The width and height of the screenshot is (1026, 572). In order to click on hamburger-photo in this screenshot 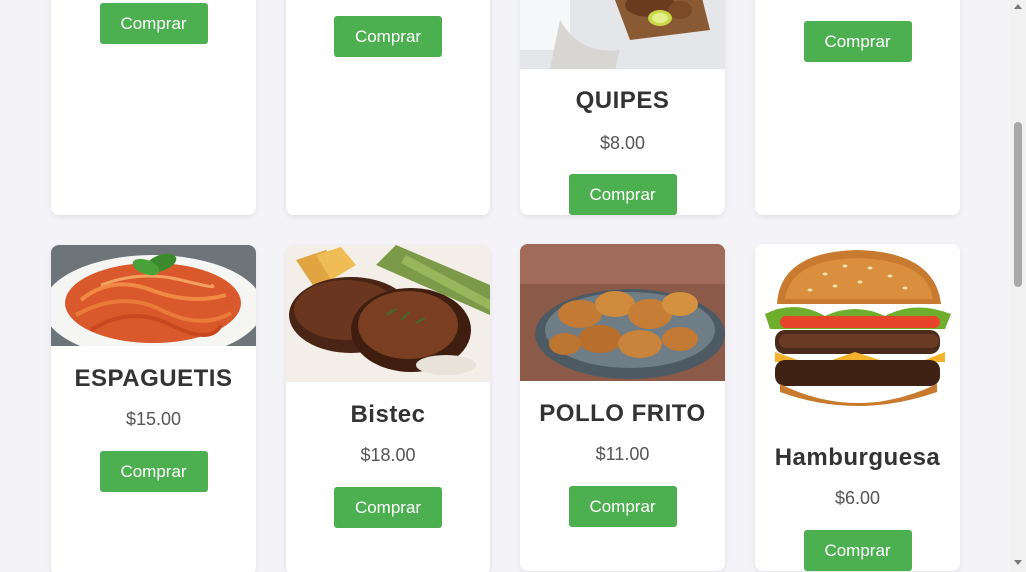, I will do `click(857, 333)`.